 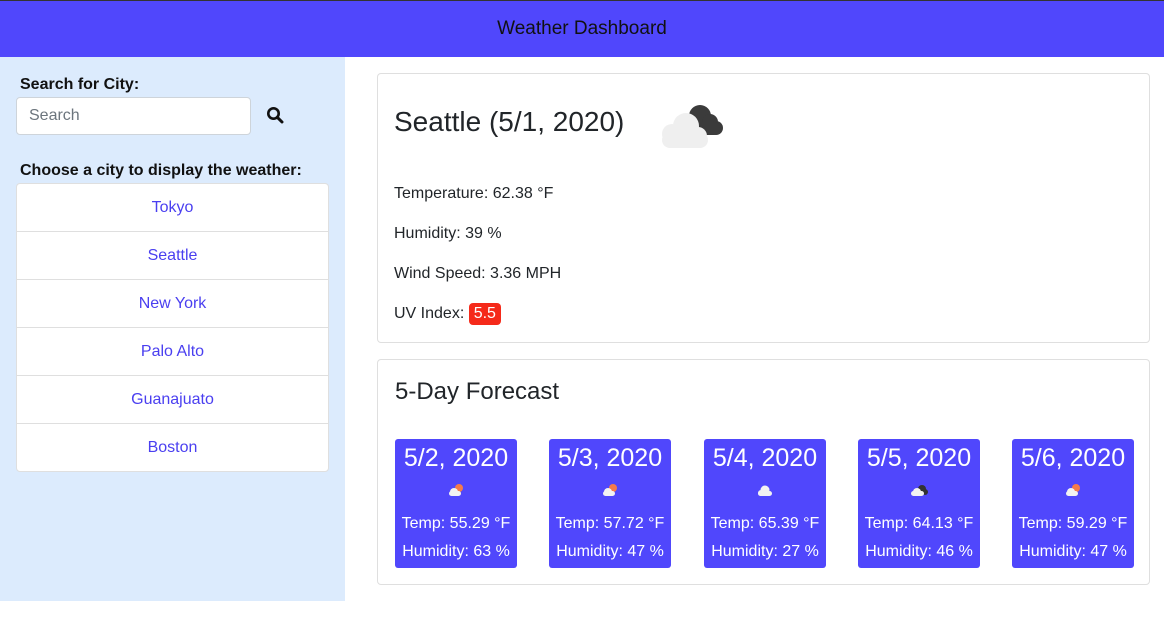 I want to click on search-input, so click(x=133, y=116).